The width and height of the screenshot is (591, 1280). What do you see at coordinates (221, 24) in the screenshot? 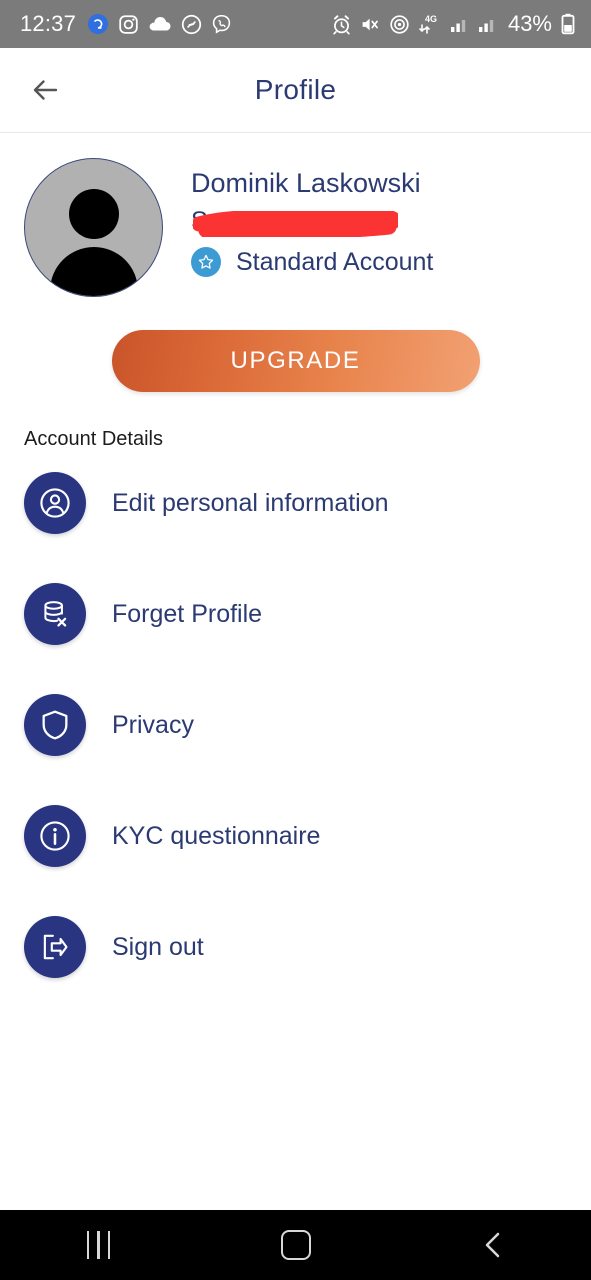
I see `viber-icon` at bounding box center [221, 24].